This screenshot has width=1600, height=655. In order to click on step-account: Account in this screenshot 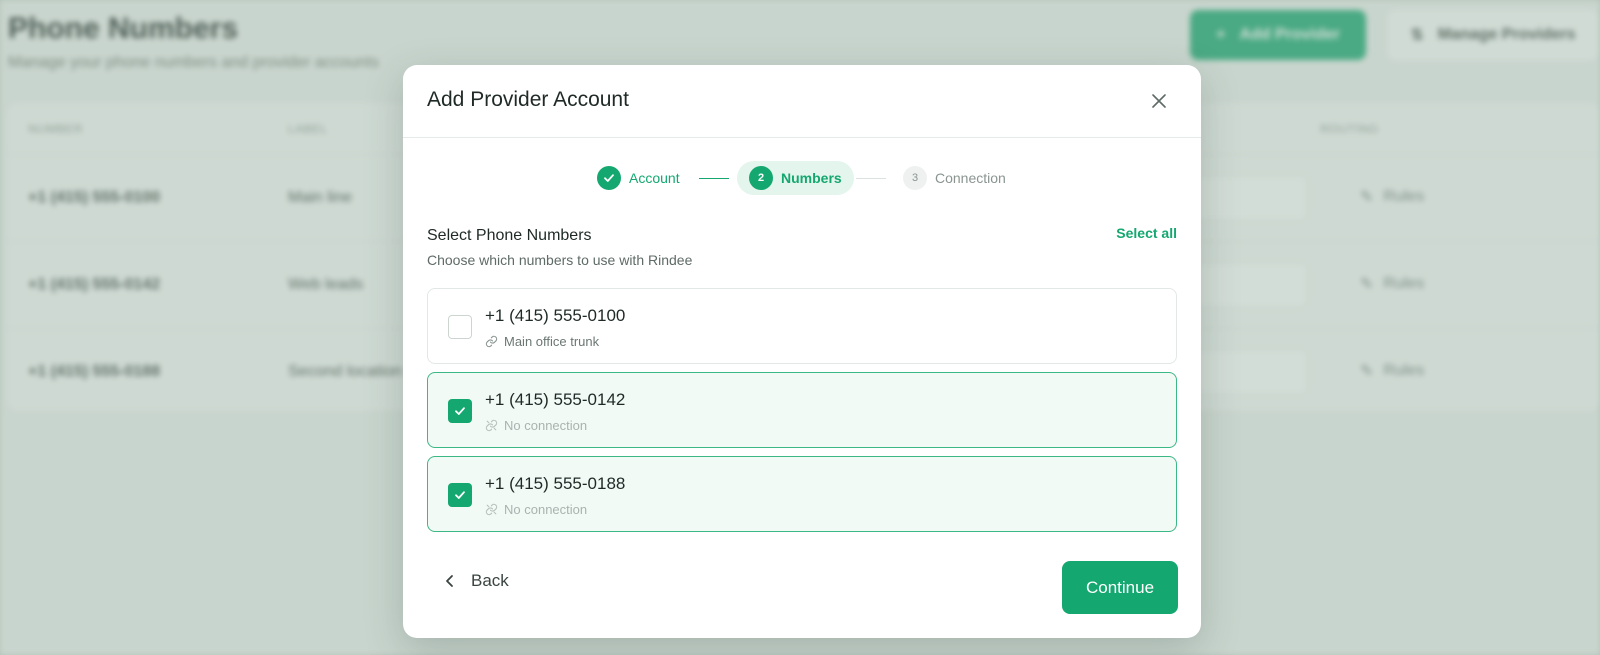, I will do `click(638, 178)`.